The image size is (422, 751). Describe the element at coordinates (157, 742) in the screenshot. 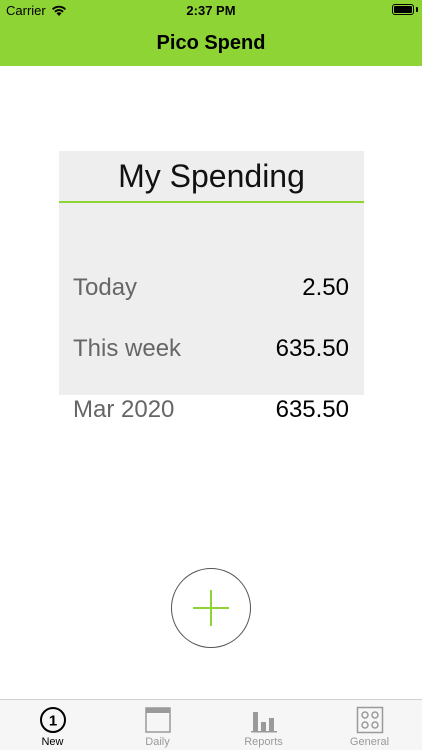

I see `tab-label: Daily` at that location.